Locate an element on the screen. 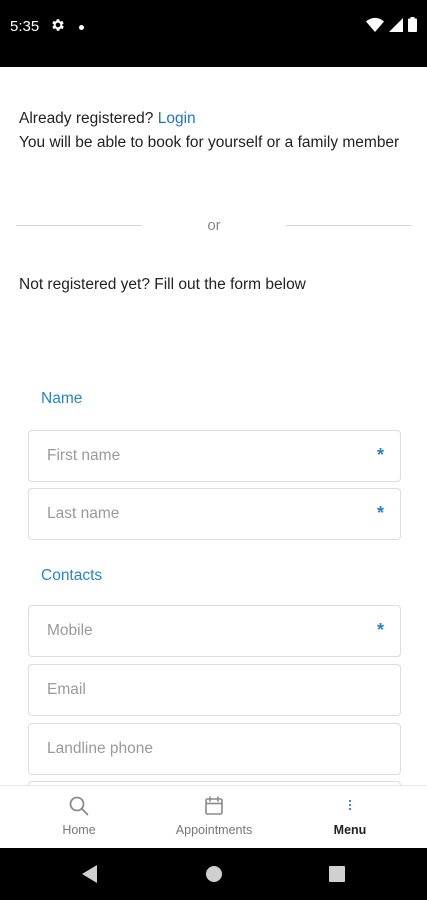 The image size is (427, 900). first-name-field: * is located at coordinates (214, 456).